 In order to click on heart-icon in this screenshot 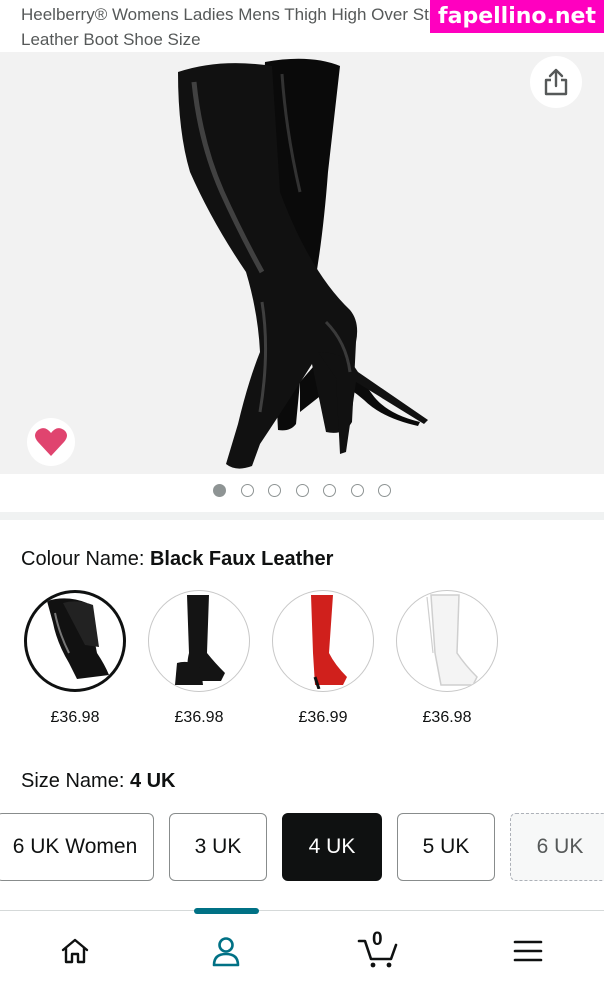, I will do `click(51, 442)`.